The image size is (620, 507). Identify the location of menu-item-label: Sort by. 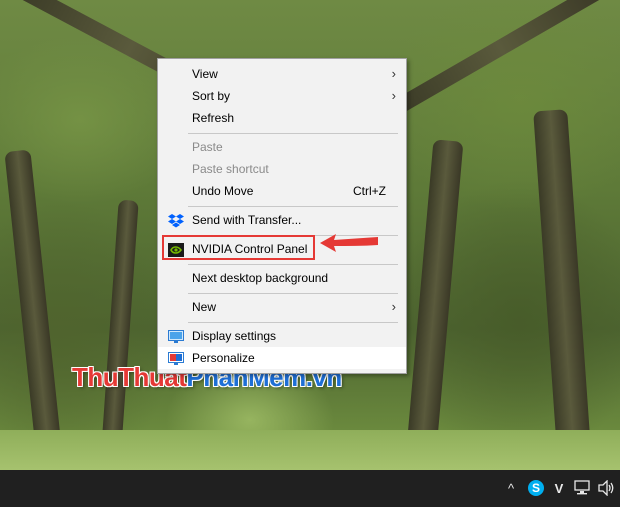
(211, 96).